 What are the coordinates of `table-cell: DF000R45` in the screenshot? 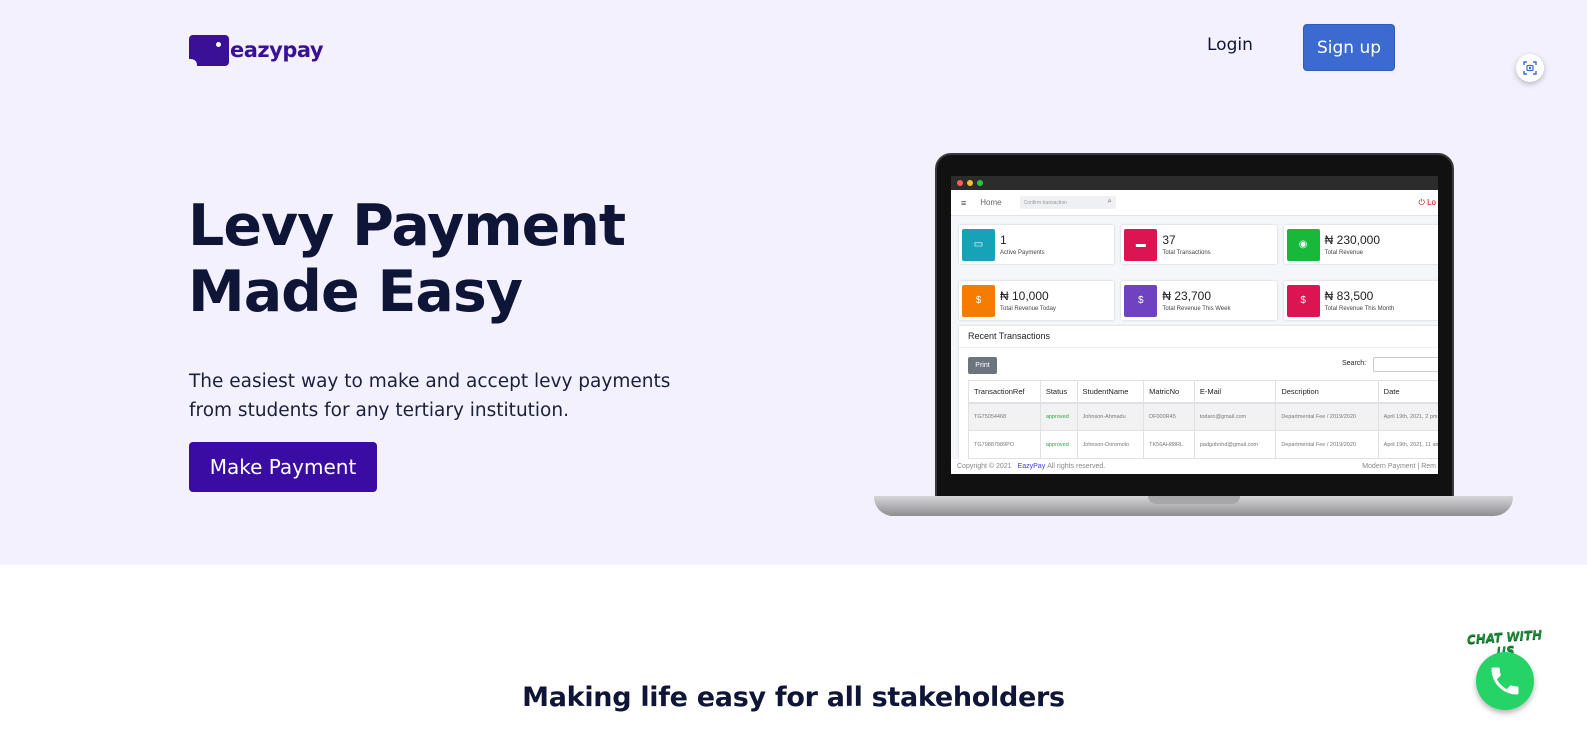 It's located at (1169, 416).